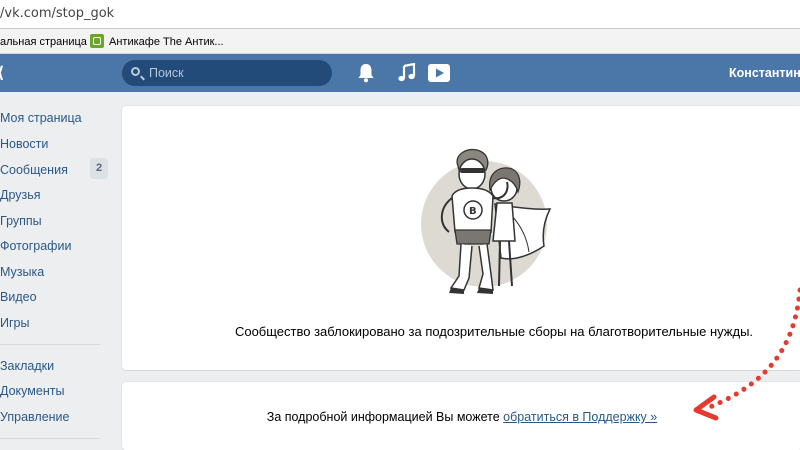 This screenshot has width=800, height=450. Describe the element at coordinates (34, 170) in the screenshot. I see `sidebar-item-messages: Сообщения` at that location.